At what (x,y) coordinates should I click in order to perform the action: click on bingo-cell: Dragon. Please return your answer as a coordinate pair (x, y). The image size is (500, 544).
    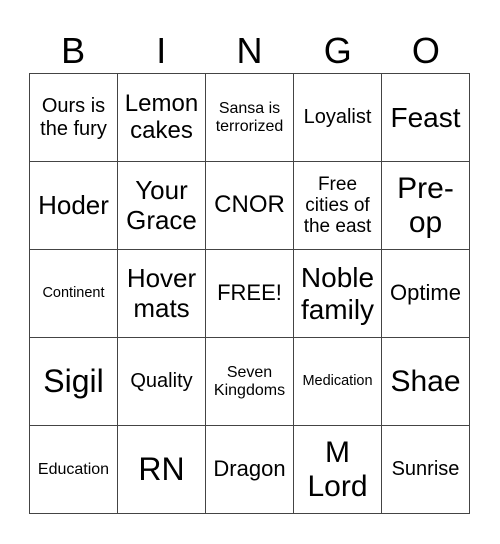
    Looking at the image, I should click on (250, 470).